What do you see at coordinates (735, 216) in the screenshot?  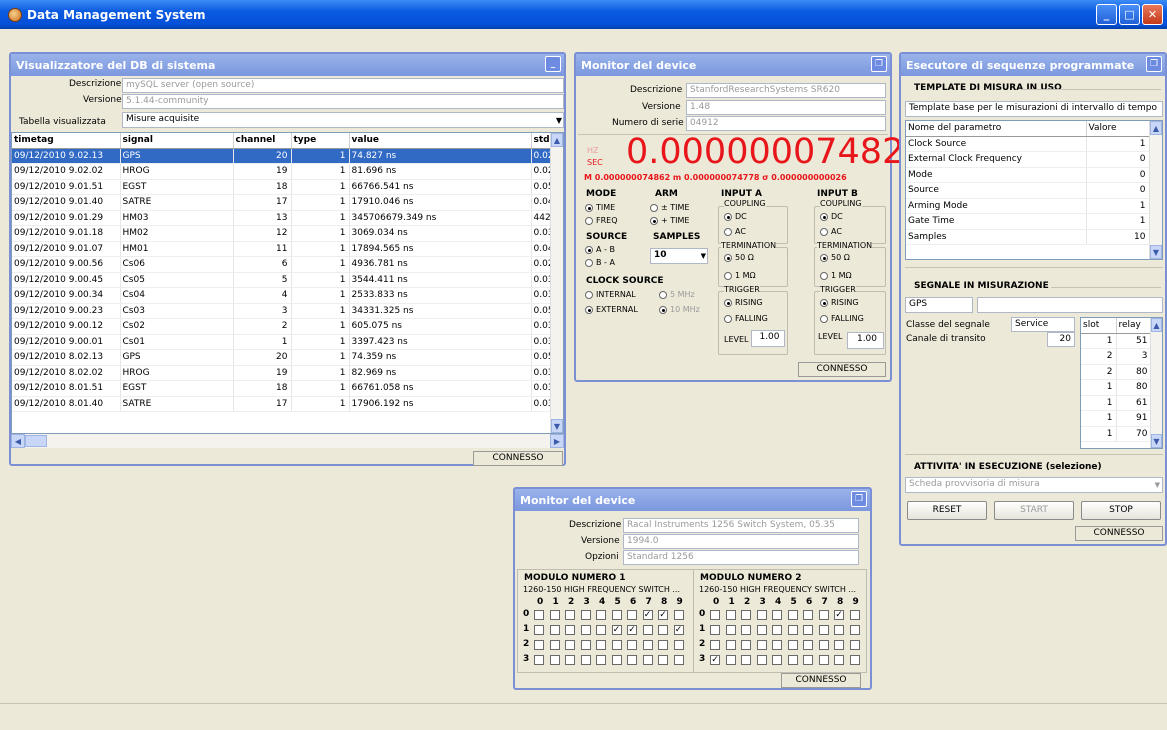 I see `input-a-dc-radio: DC` at bounding box center [735, 216].